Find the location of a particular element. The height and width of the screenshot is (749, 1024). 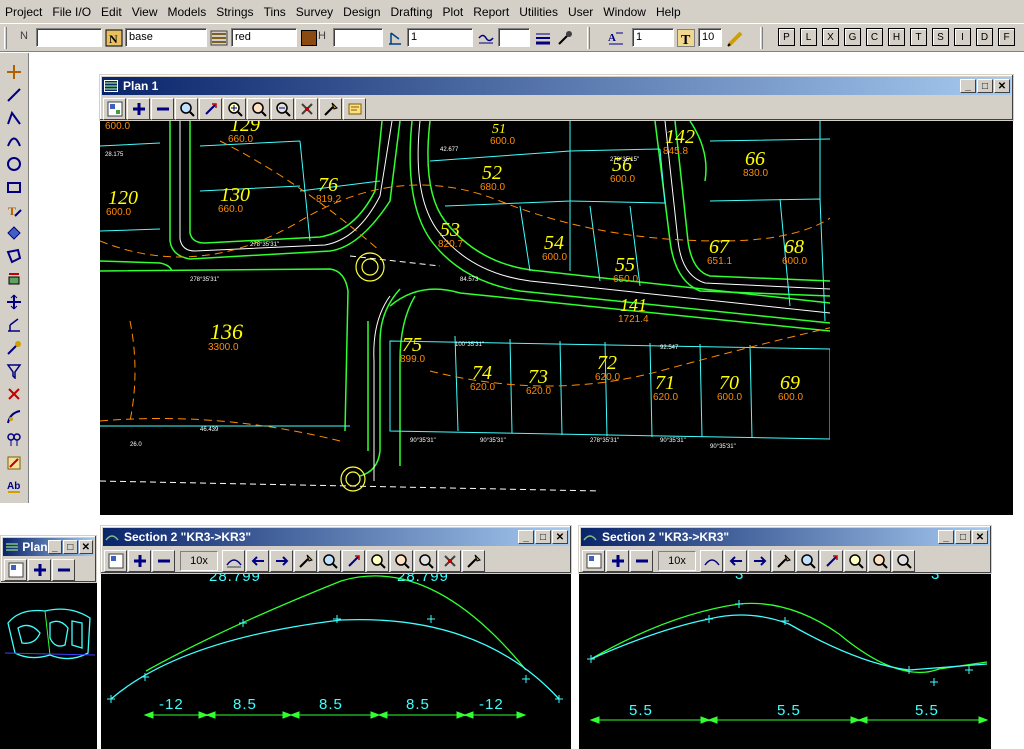

snap-tool-icon is located at coordinates (14, 416).